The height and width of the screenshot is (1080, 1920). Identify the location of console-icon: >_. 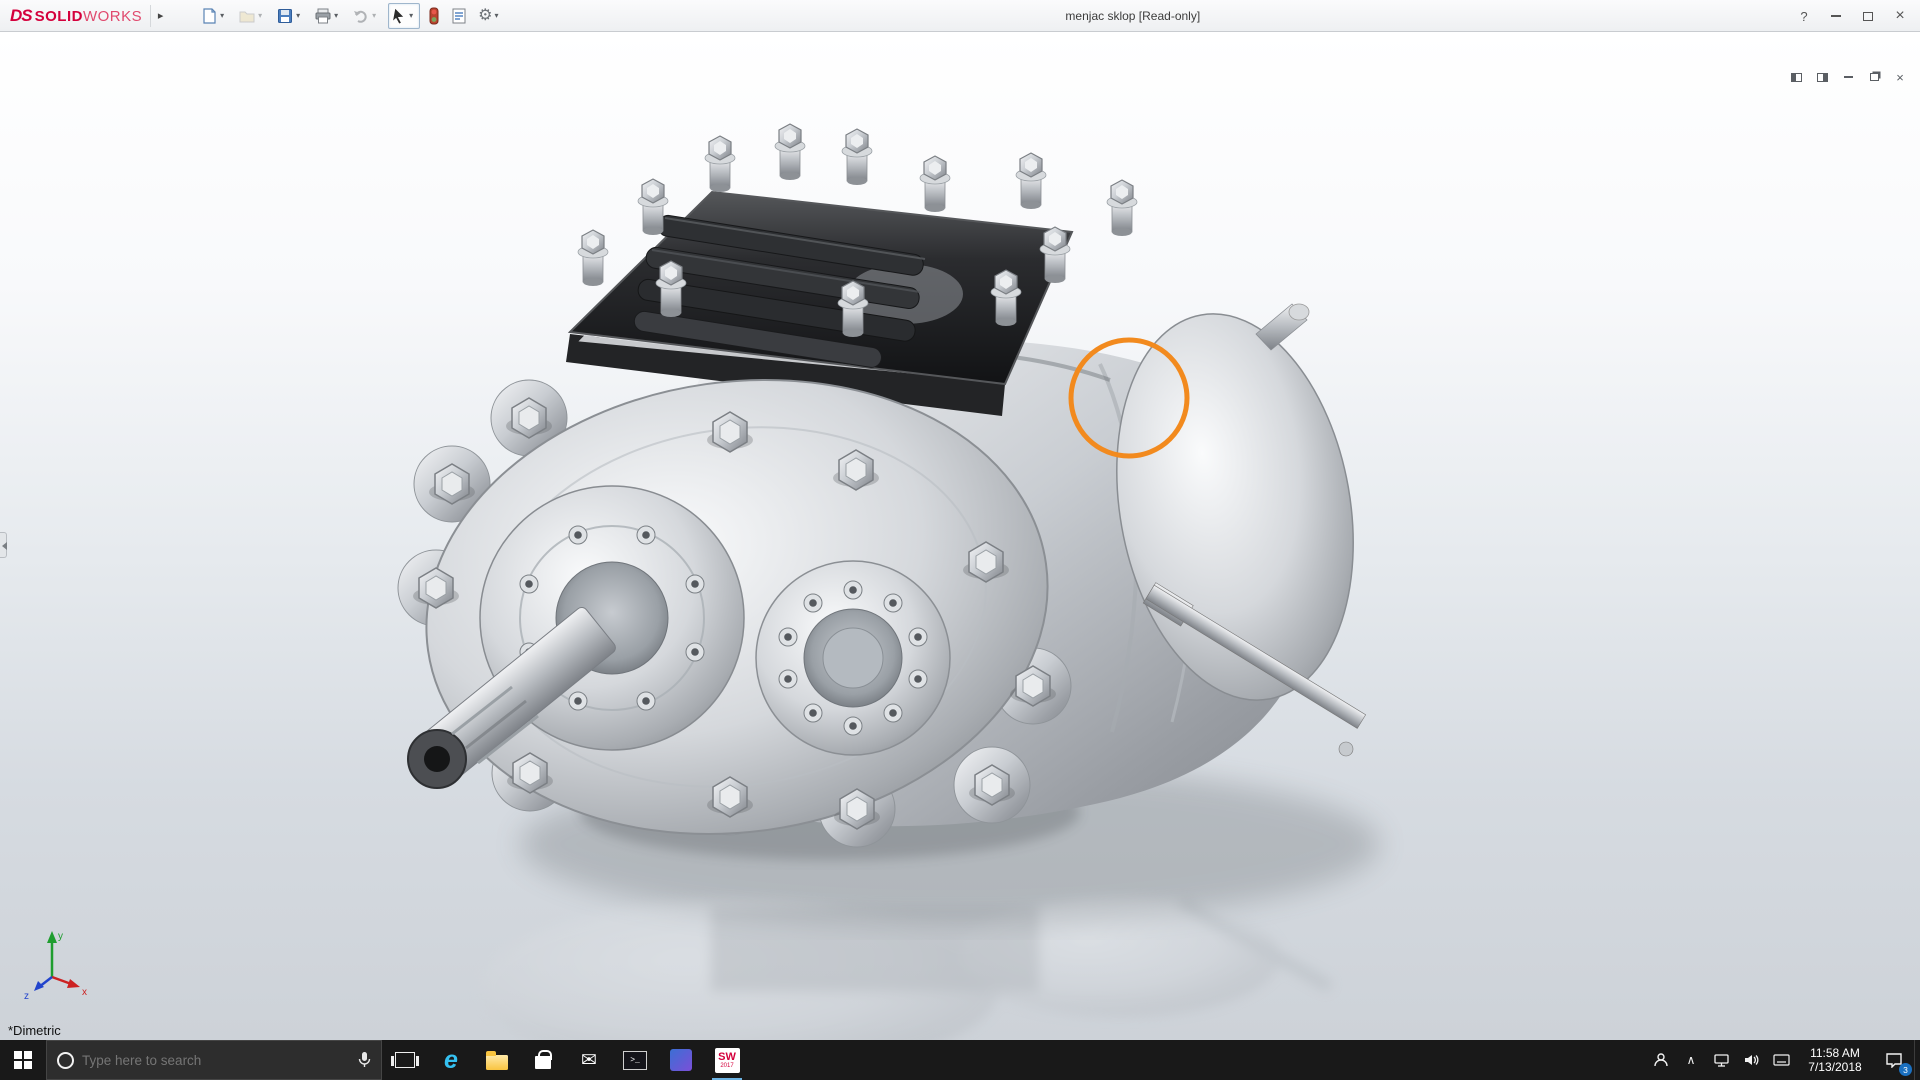
(635, 1060).